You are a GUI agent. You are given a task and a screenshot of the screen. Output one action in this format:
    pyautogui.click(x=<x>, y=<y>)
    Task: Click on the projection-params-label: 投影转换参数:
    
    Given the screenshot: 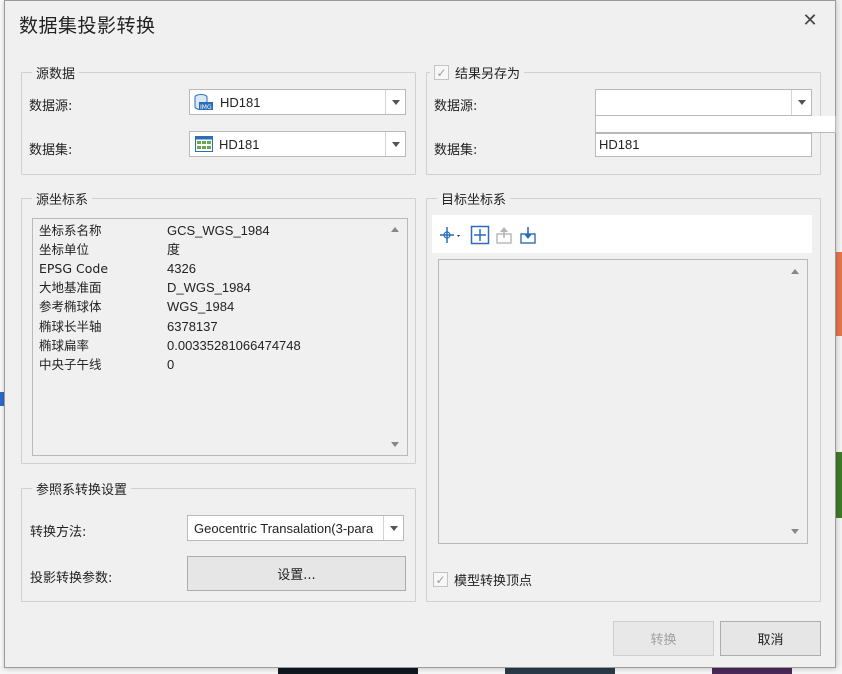 What is the action you would take?
    pyautogui.click(x=71, y=578)
    